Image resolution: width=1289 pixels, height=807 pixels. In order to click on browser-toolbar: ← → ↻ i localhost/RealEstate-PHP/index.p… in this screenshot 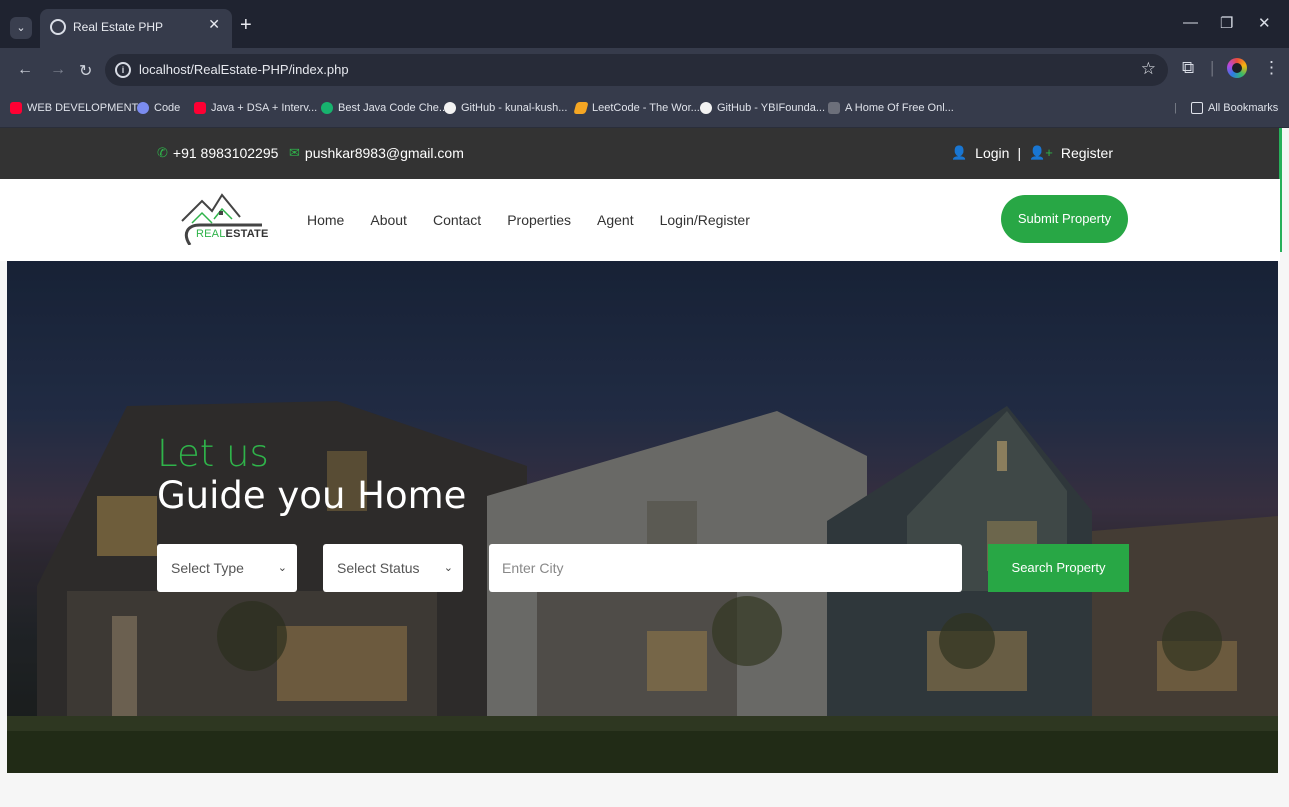, I will do `click(644, 70)`.